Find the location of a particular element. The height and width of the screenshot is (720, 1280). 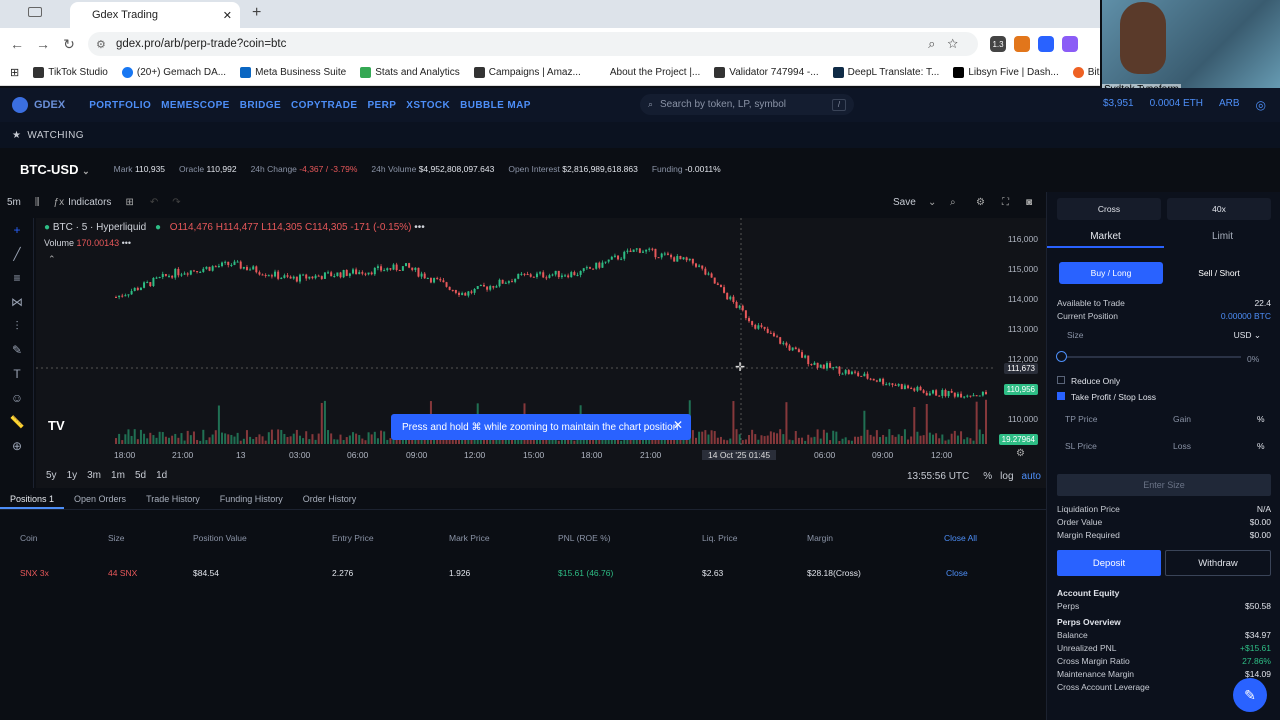

candle-type-icon: ⫼ is located at coordinates (37, 202).